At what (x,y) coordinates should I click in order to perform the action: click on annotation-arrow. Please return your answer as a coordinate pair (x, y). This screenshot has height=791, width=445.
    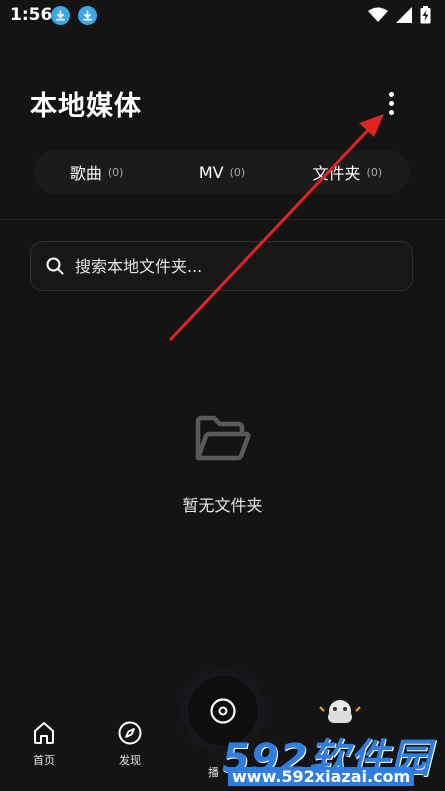
    Looking at the image, I should click on (276, 227).